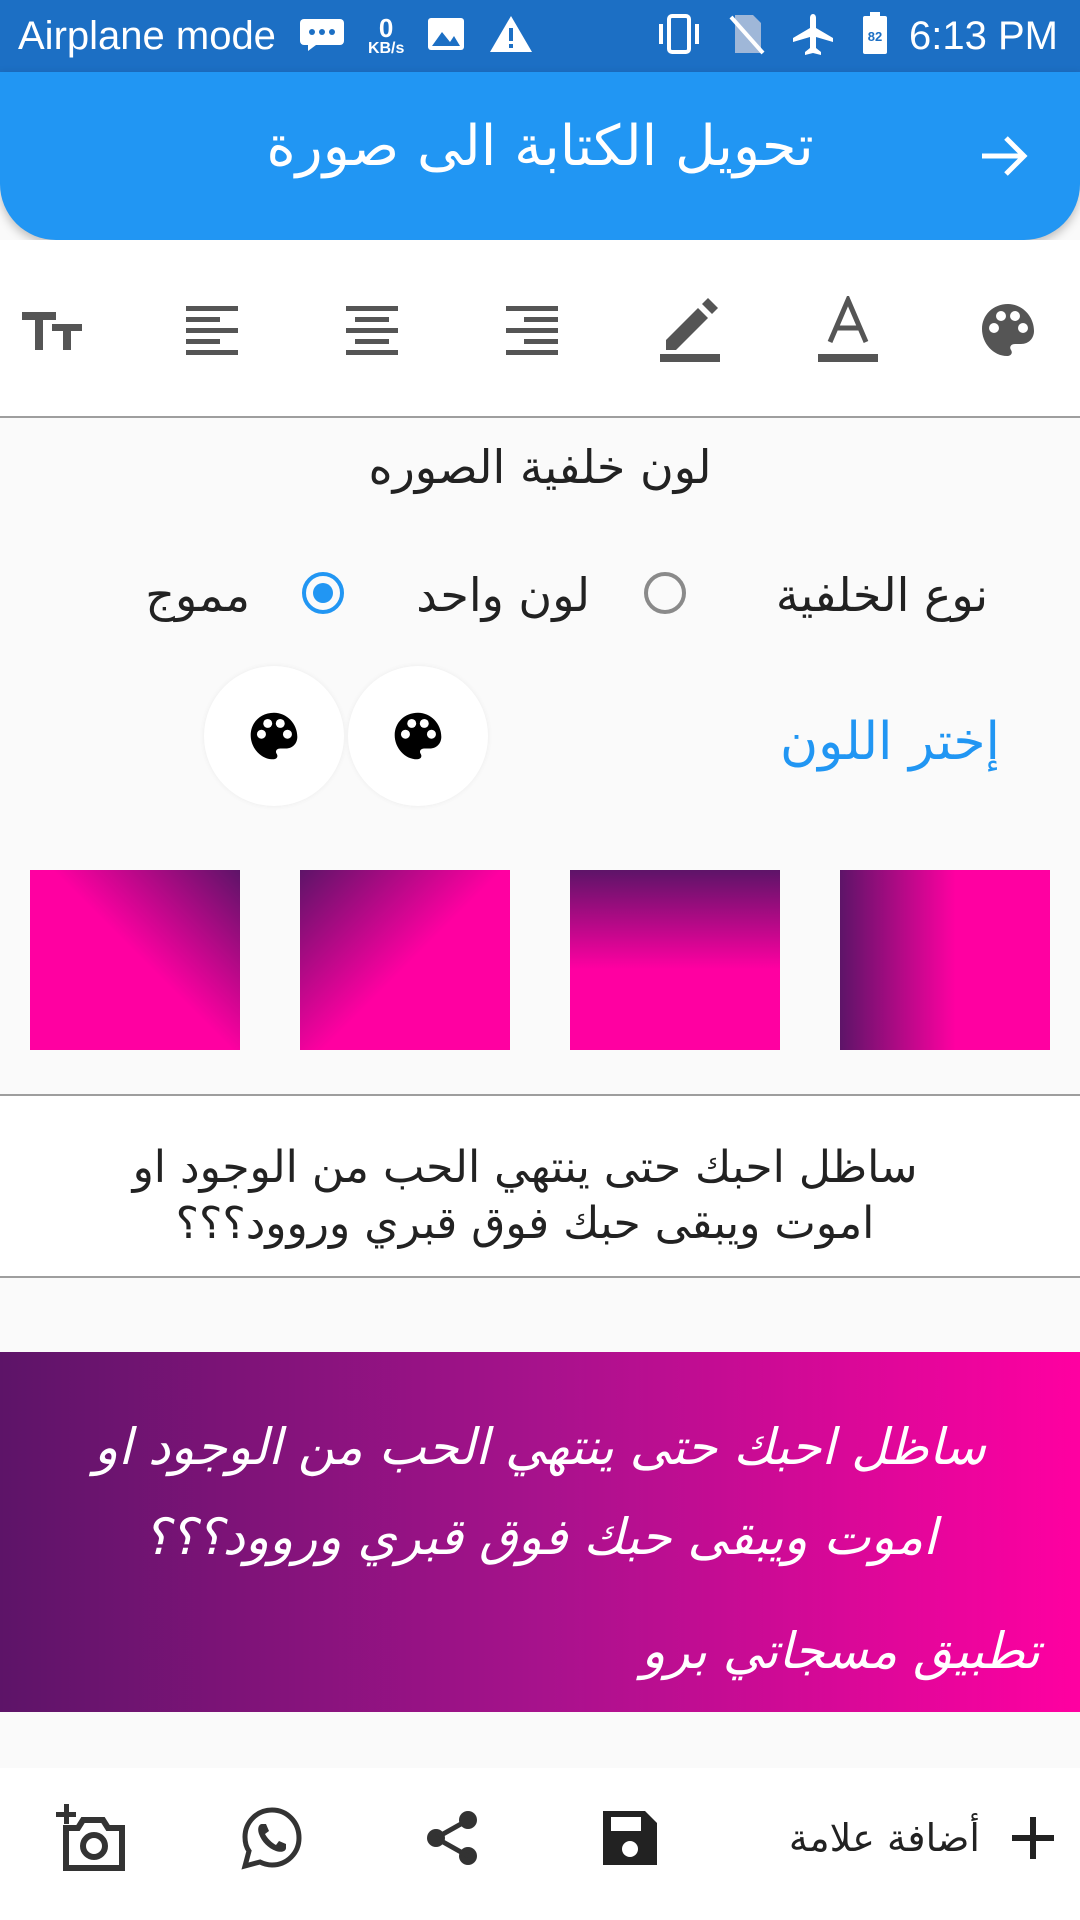 The height and width of the screenshot is (1920, 1080). What do you see at coordinates (503, 595) in the screenshot?
I see `radio-solid-color-label: لون واحد` at bounding box center [503, 595].